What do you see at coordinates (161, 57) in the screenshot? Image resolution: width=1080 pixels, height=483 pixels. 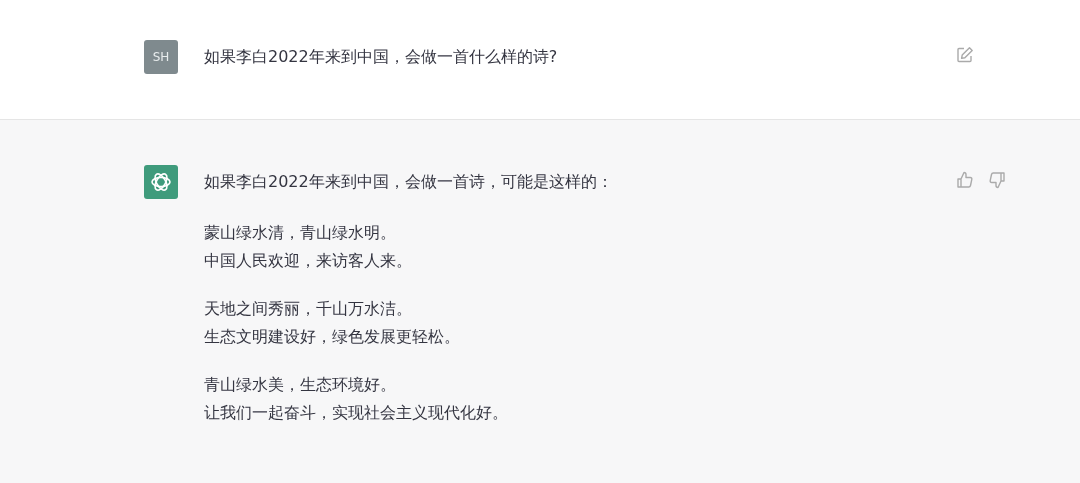 I see `user-avatar: SH` at bounding box center [161, 57].